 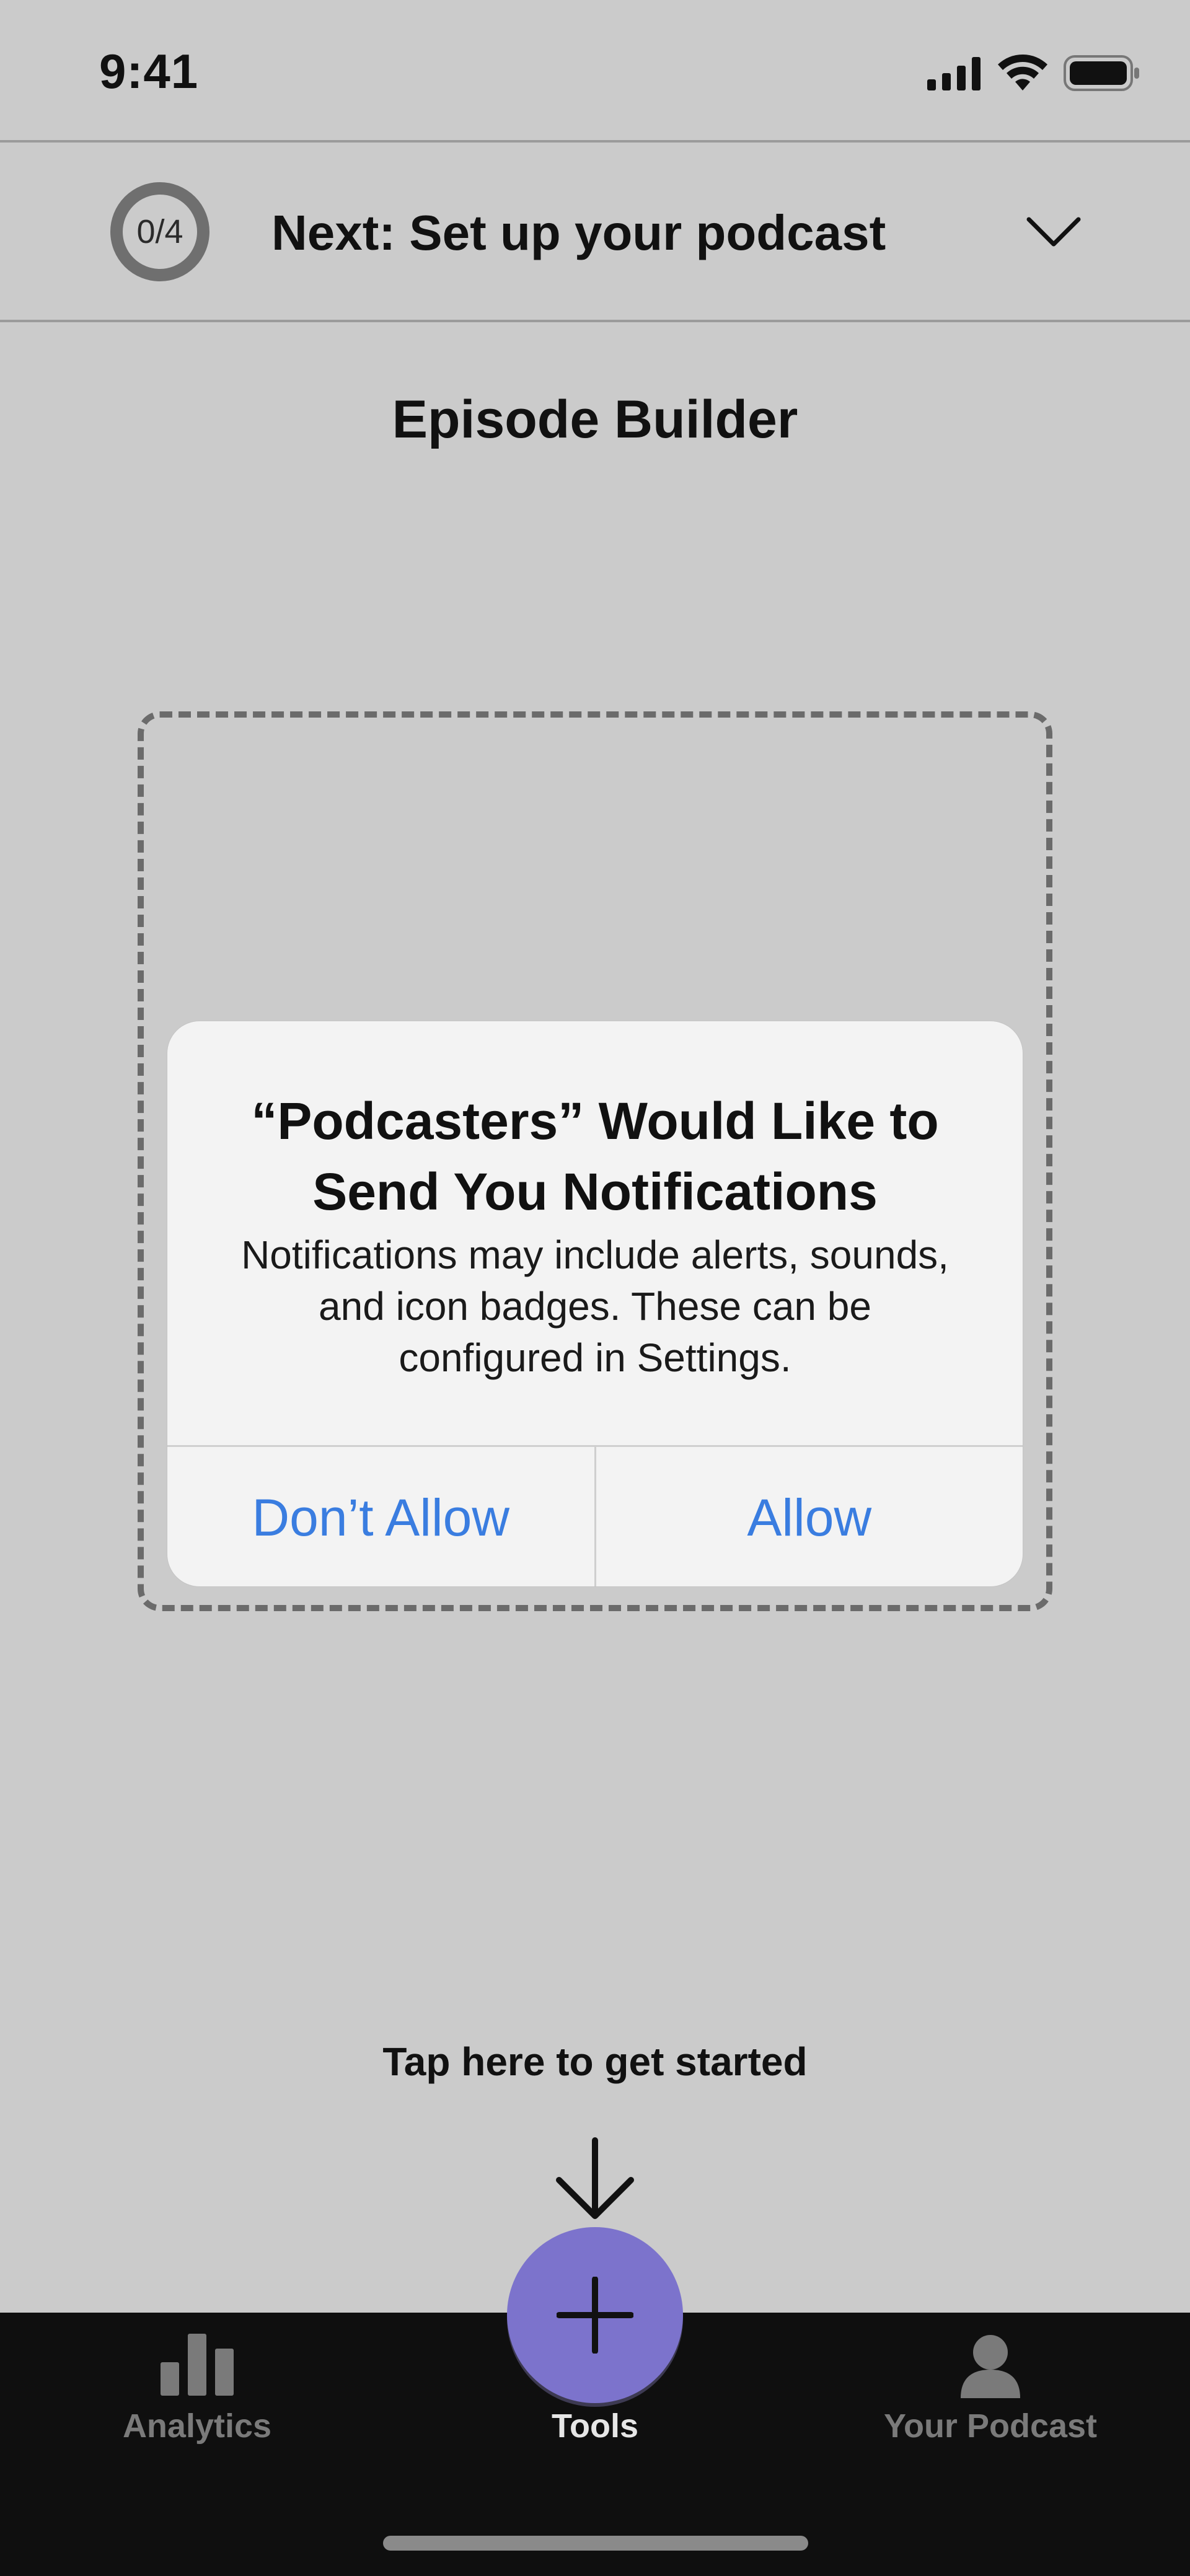 What do you see at coordinates (380, 1517) in the screenshot?
I see `dont-allow-button: Don’t Allow` at bounding box center [380, 1517].